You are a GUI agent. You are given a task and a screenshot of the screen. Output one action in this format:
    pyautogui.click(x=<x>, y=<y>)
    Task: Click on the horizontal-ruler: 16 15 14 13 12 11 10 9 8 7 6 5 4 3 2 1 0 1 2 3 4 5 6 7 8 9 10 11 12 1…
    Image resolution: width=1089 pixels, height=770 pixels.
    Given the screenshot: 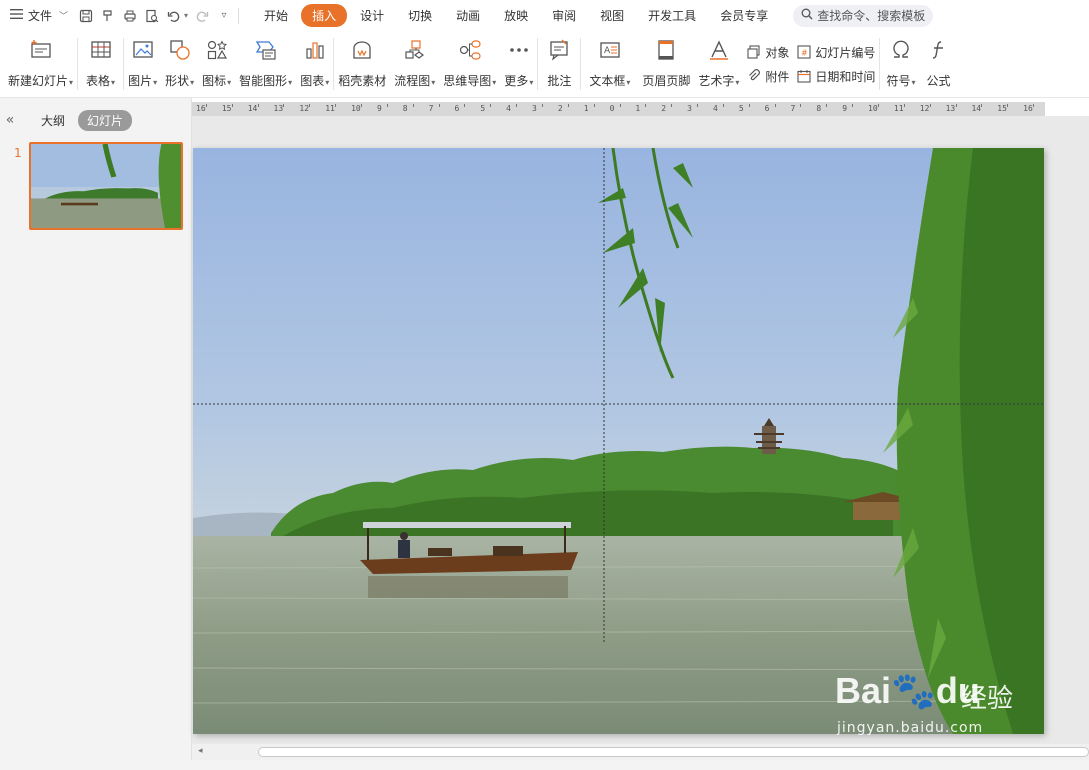 What is the action you would take?
    pyautogui.click(x=618, y=109)
    